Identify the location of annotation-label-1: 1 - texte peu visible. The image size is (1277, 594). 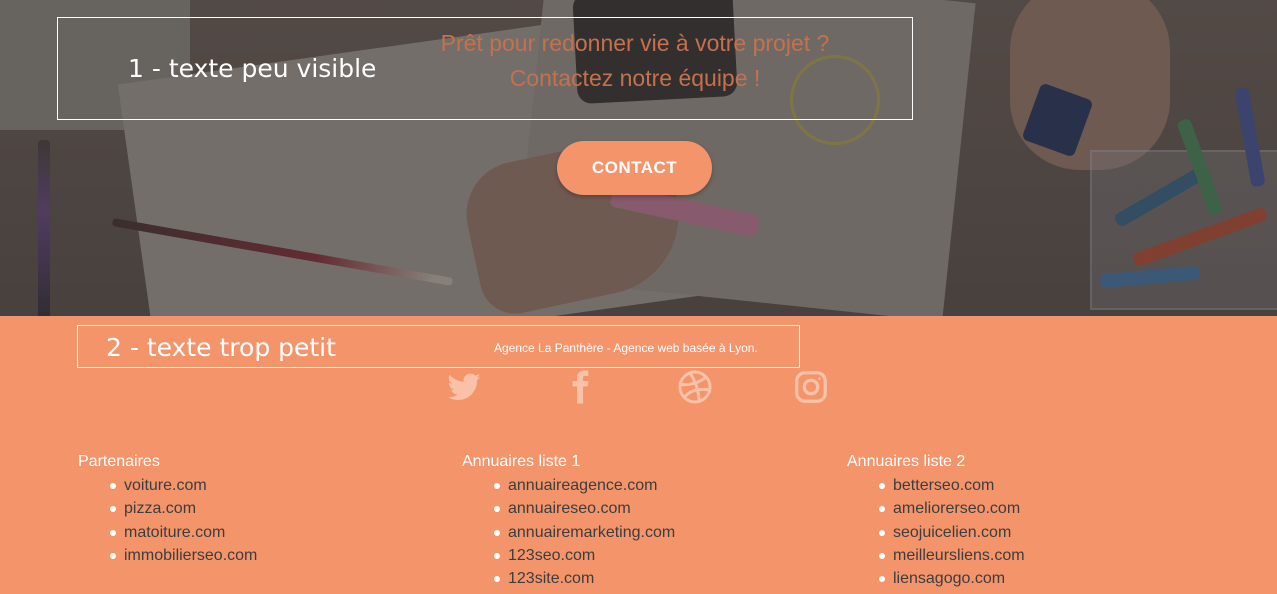
(252, 68).